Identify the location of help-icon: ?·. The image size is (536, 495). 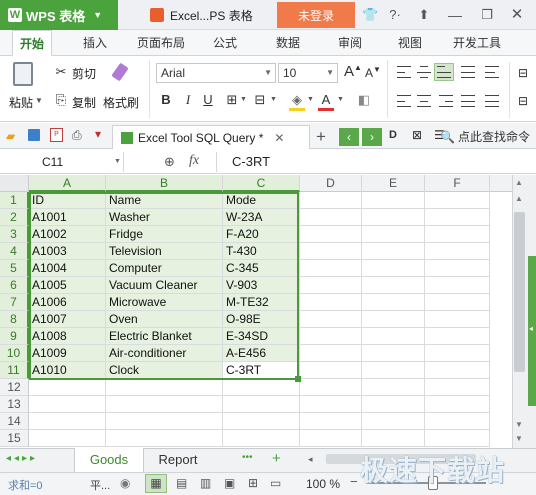
(395, 15).